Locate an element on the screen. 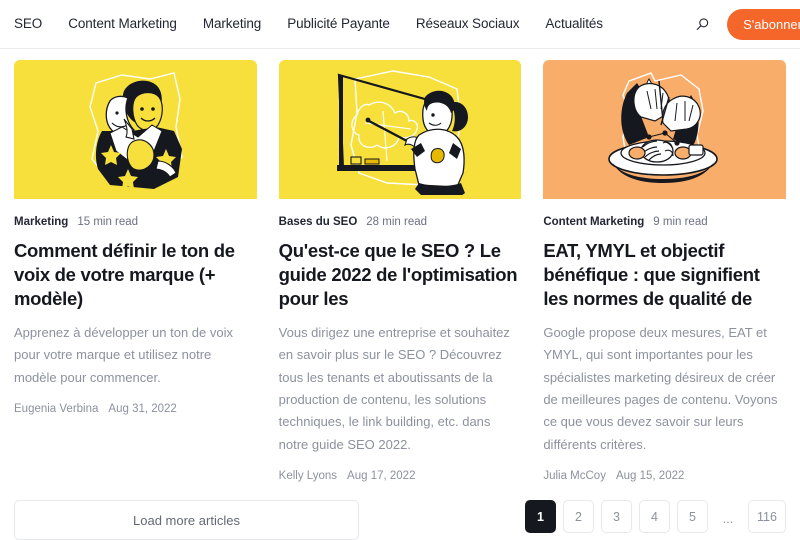  nav-item-publicite-payante: Publicité Payante is located at coordinates (338, 24).